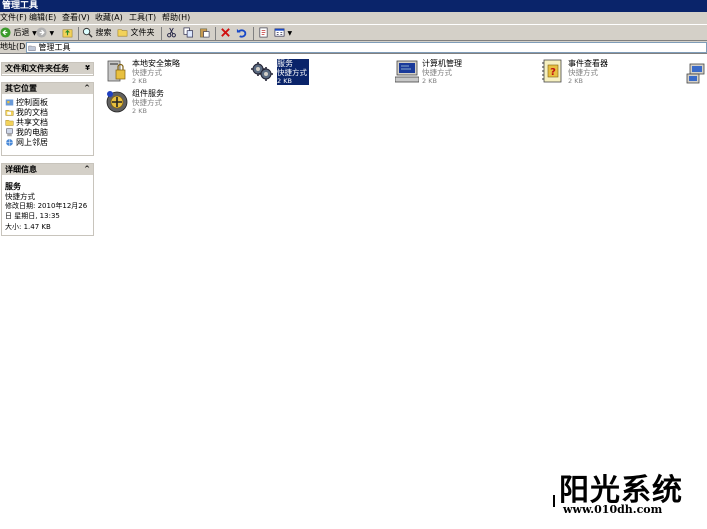  I want to click on address-input: 管理工具, so click(366, 47).